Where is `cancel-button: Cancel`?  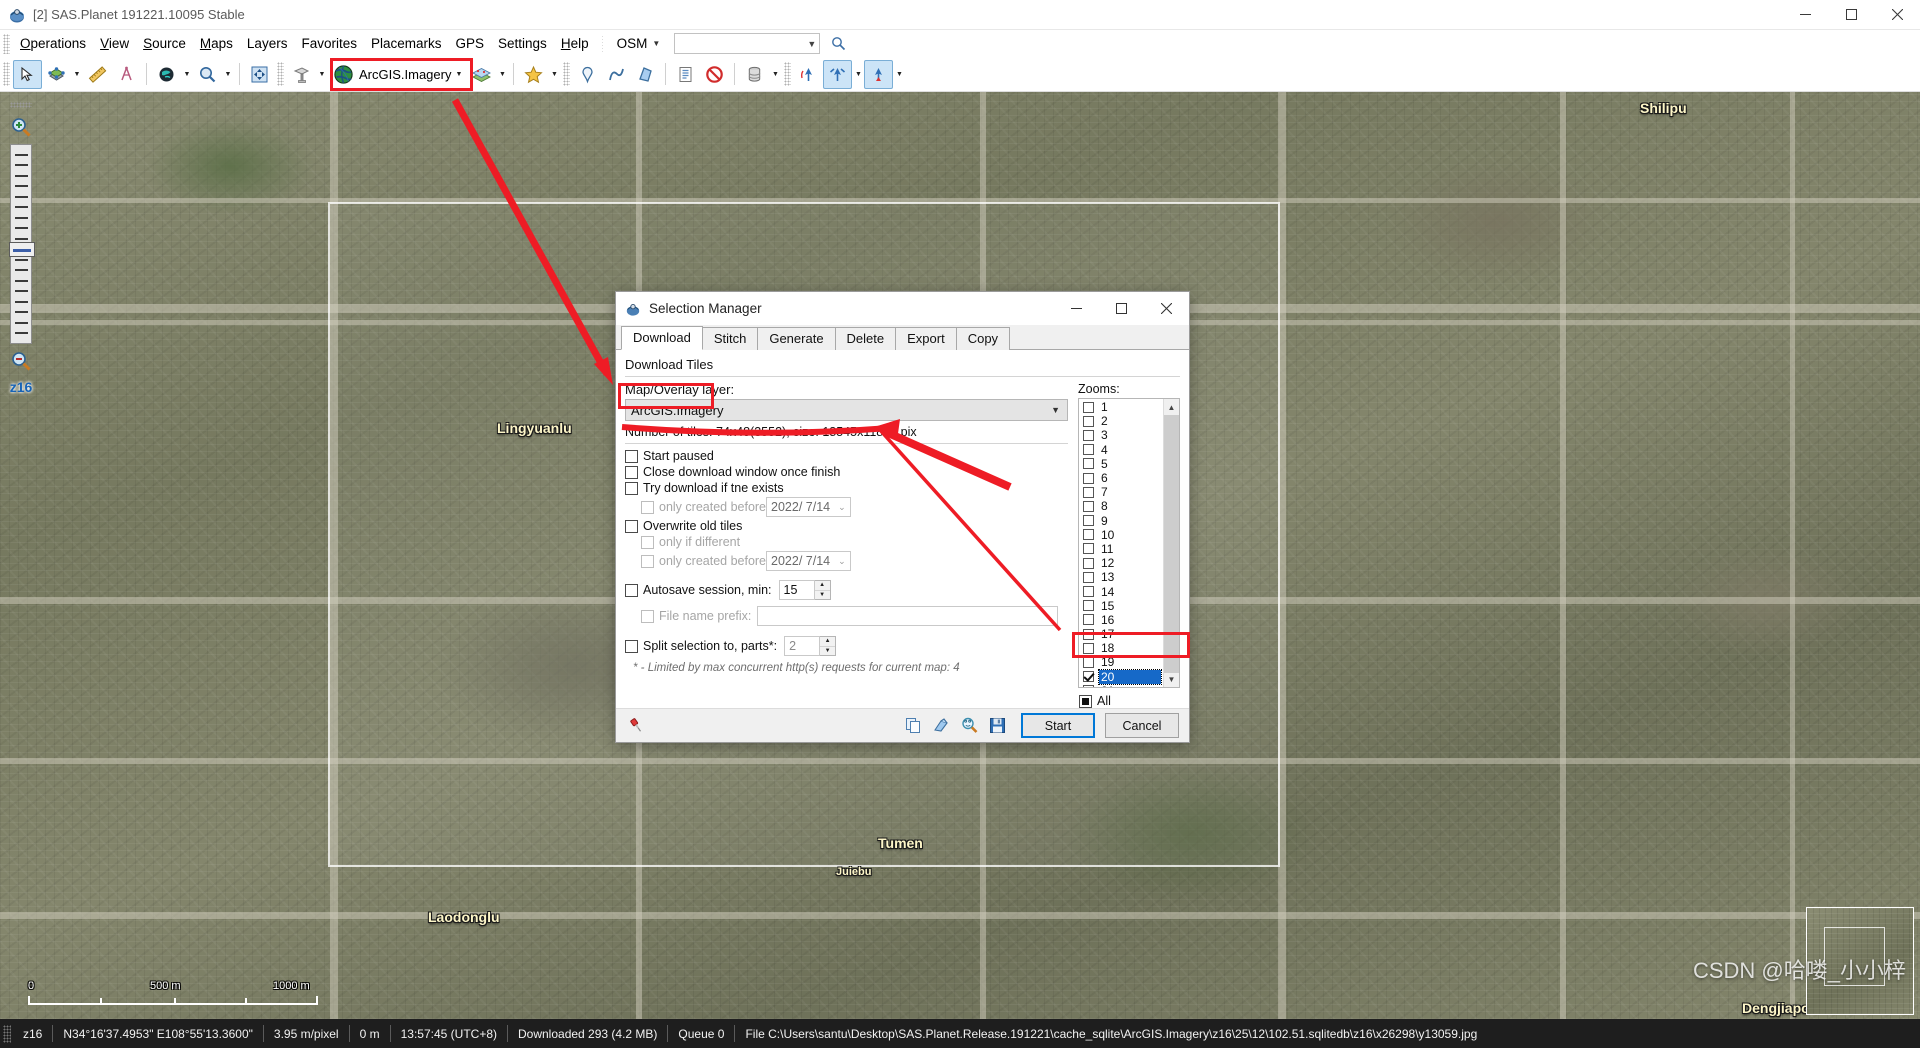 cancel-button: Cancel is located at coordinates (1142, 725).